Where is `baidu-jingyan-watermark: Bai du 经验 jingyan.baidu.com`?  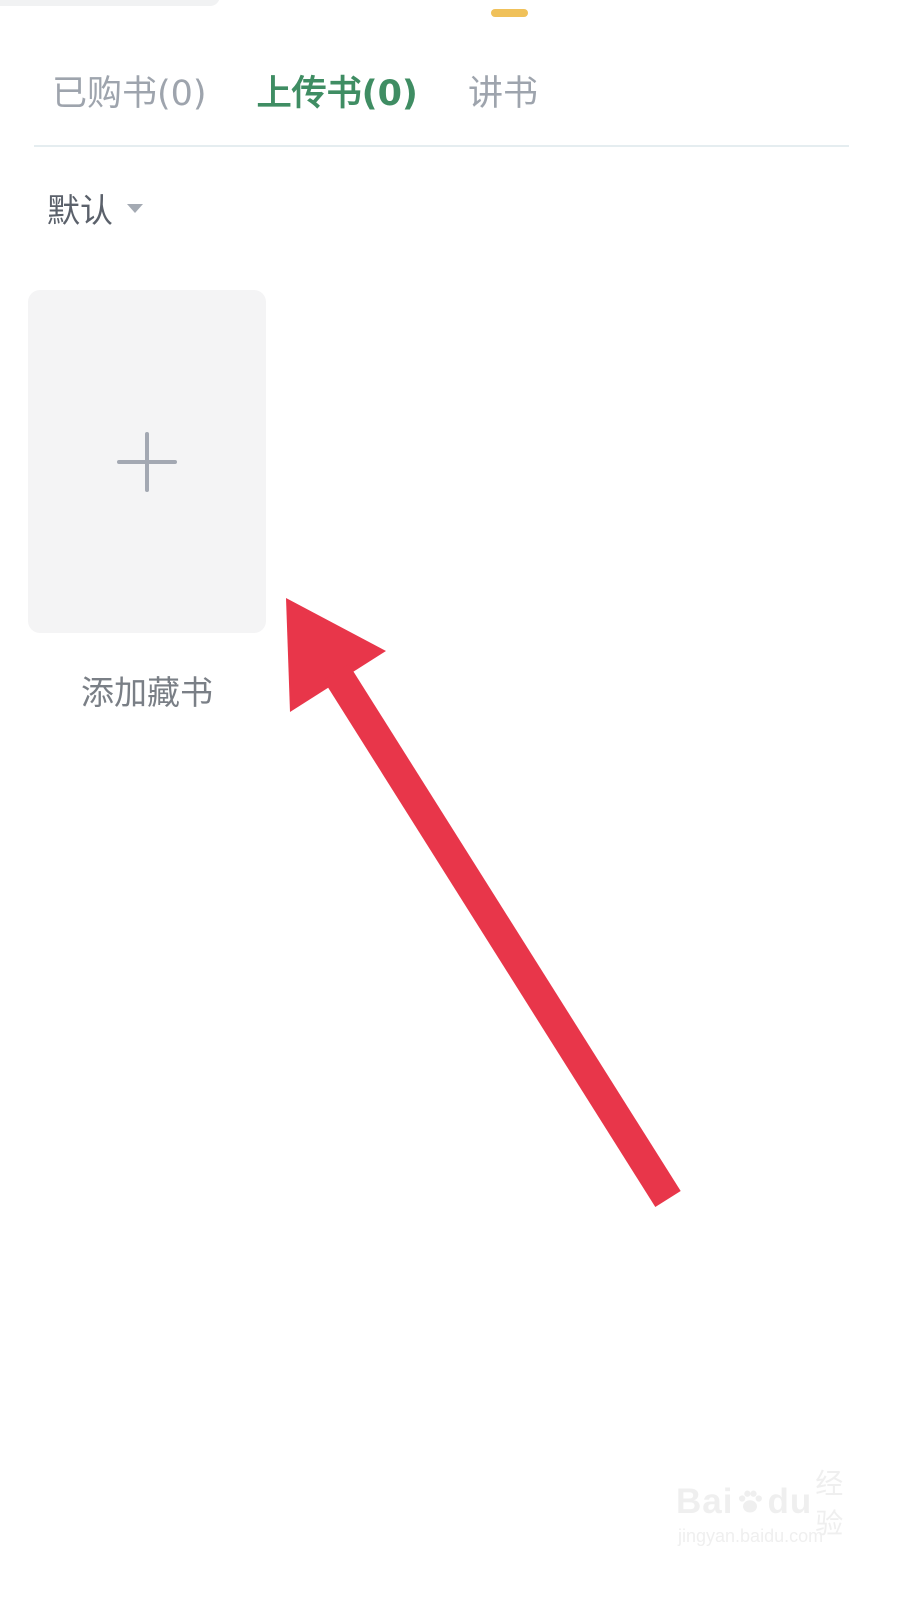 baidu-jingyan-watermark: Bai du 经验 jingyan.baidu.com is located at coordinates (771, 1510).